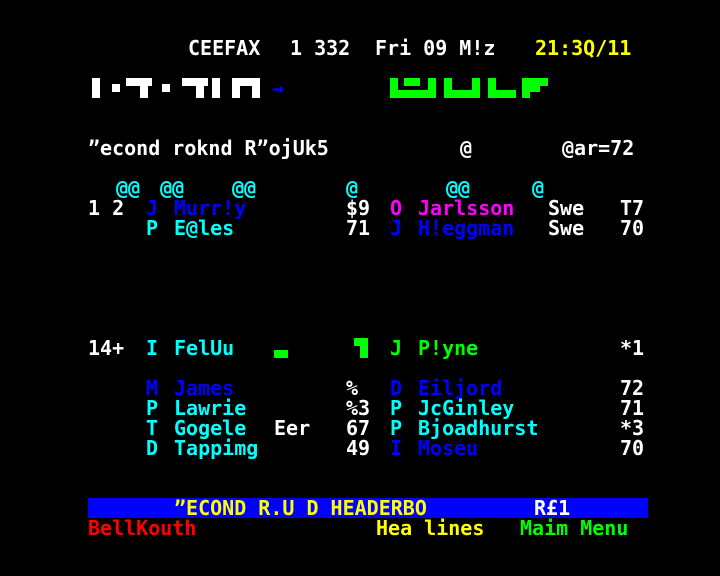  Describe the element at coordinates (204, 228) in the screenshot. I see `player-name: E@les` at that location.